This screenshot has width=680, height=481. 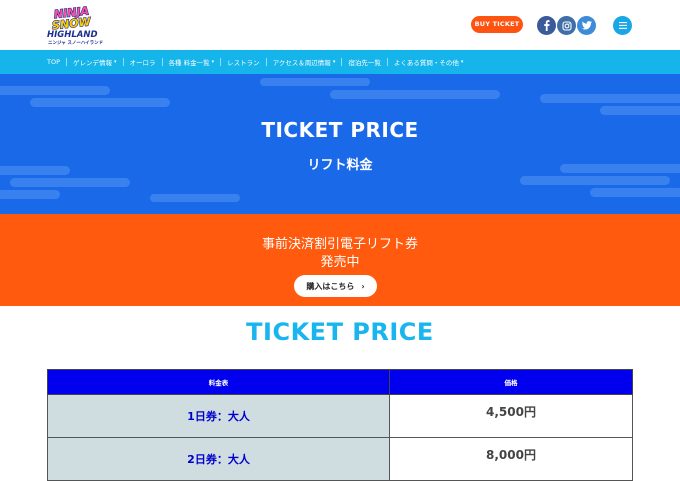 I want to click on table-header-row: 料金表 価格, so click(x=340, y=382).